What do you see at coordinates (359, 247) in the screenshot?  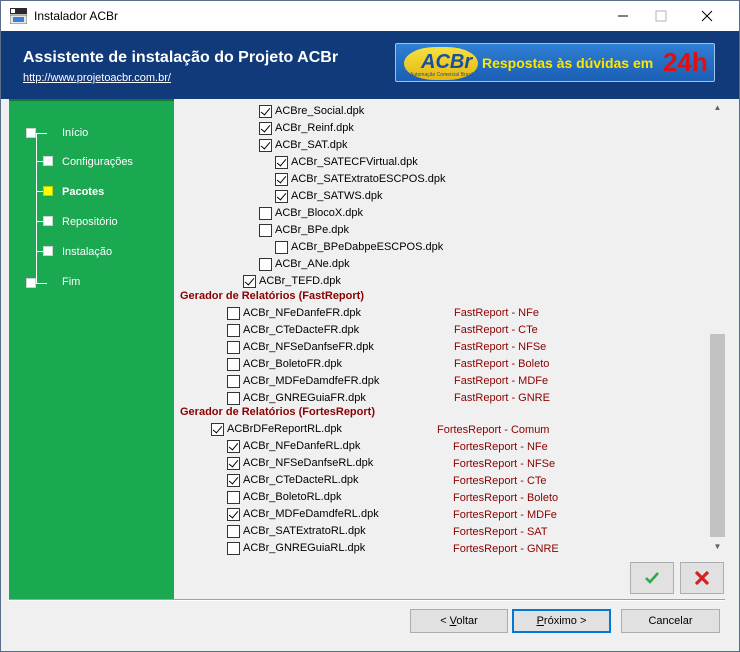 I see `package-item: ACBr_BPeDabpeESCPOS.dpk` at bounding box center [359, 247].